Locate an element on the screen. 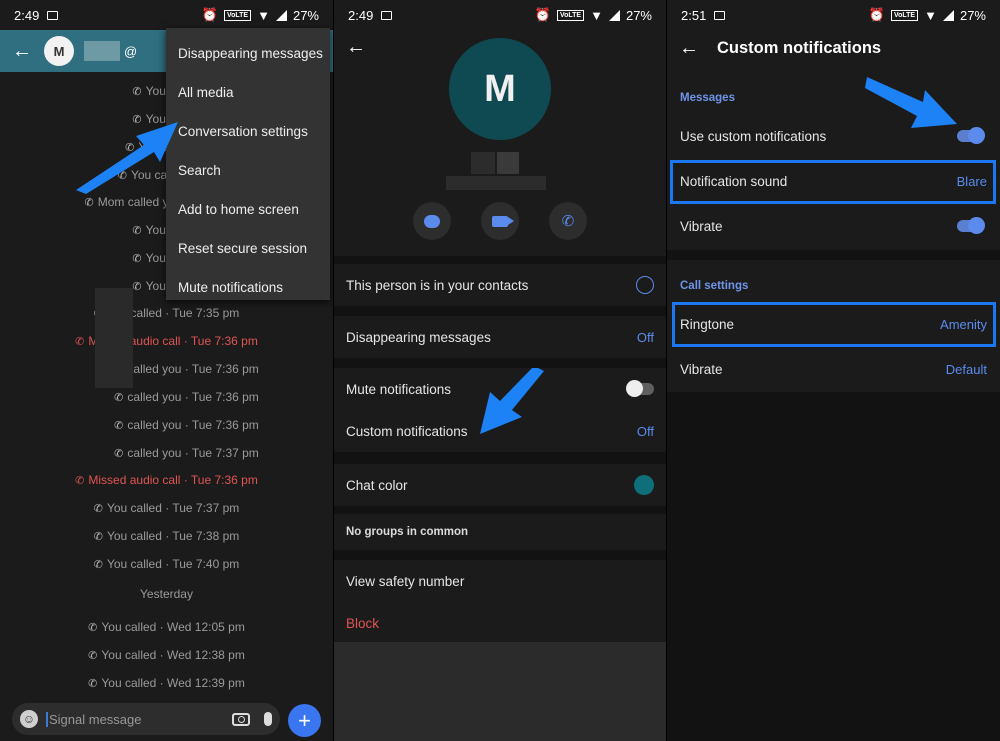 This screenshot has height=741, width=1000. toggle-knob is located at coordinates (976, 135).